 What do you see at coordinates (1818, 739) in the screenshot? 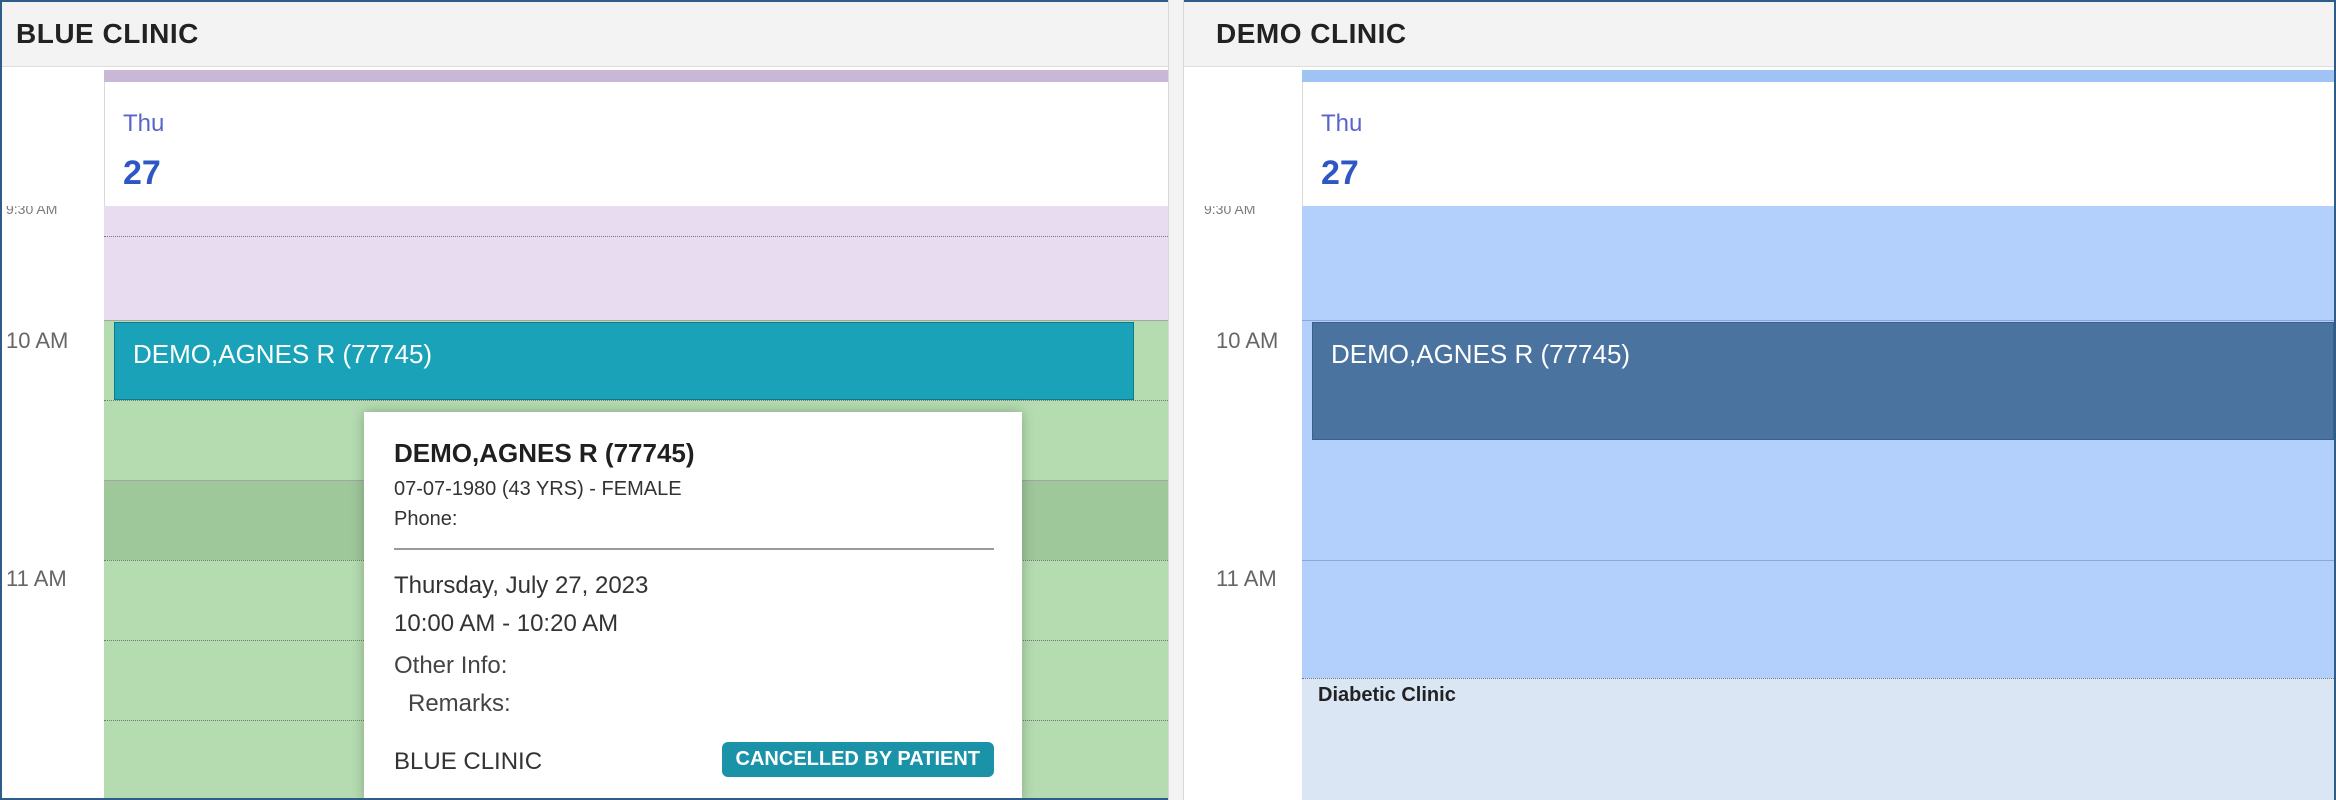
I see `clinic-block` at bounding box center [1818, 739].